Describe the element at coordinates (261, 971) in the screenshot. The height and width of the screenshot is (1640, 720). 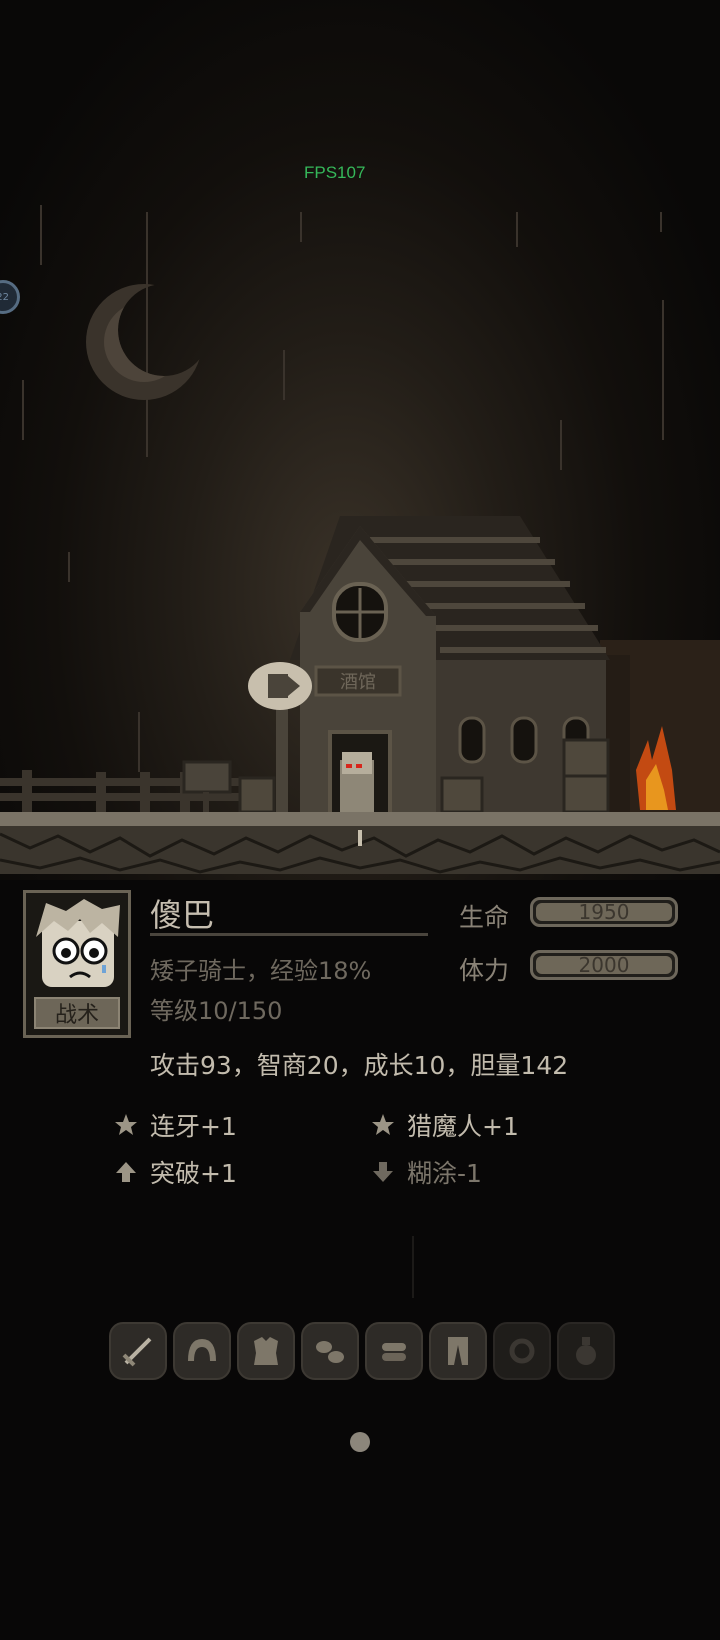
I see `class-experience: 矮子骑士，经验18%` at that location.